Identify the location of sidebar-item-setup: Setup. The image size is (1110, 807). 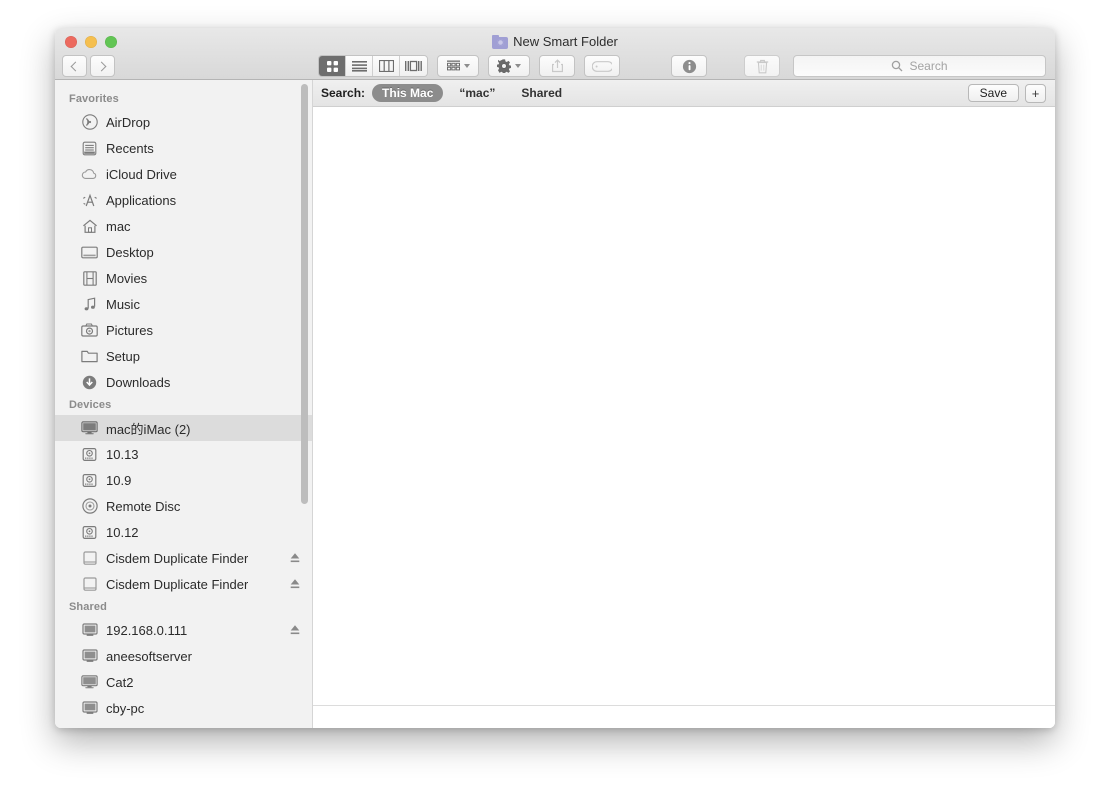
(183, 356).